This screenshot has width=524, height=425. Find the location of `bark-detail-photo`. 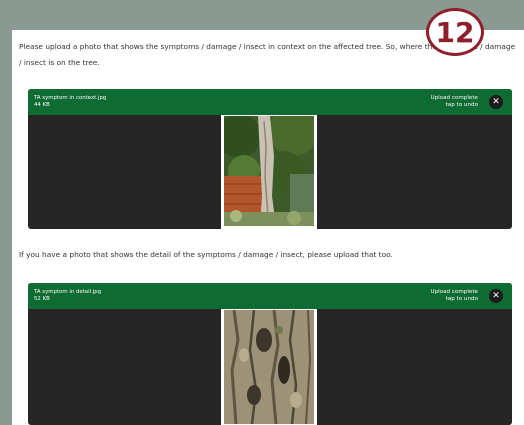

bark-detail-photo is located at coordinates (269, 367).